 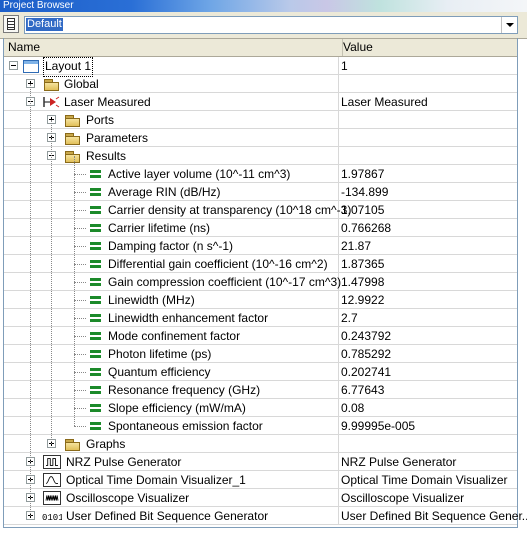 I want to click on result-label: Active layer volume (10^-11 cm^3), so click(x=199, y=174).